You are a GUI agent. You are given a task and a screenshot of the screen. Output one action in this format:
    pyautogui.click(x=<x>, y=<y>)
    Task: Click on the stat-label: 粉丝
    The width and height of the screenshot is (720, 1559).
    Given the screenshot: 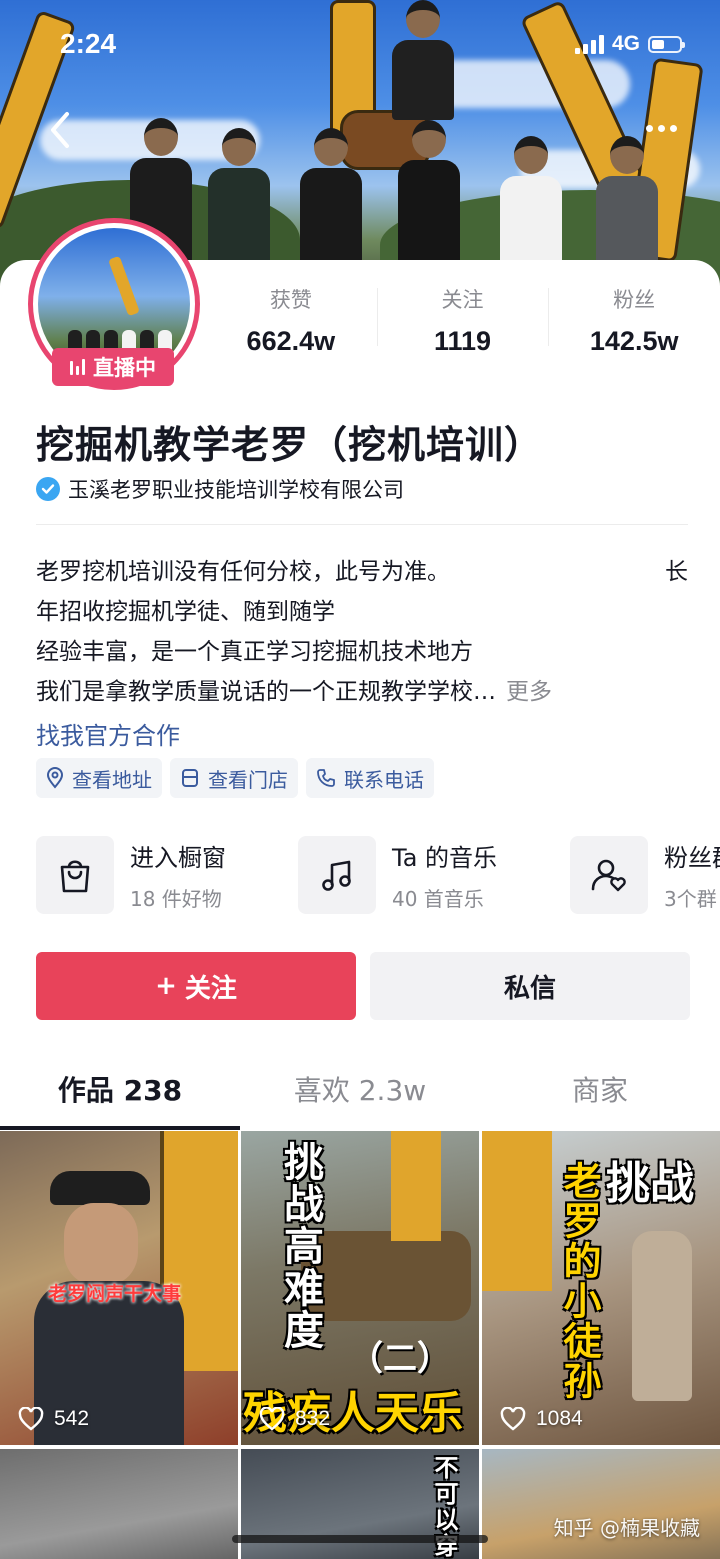 What is the action you would take?
    pyautogui.click(x=634, y=300)
    